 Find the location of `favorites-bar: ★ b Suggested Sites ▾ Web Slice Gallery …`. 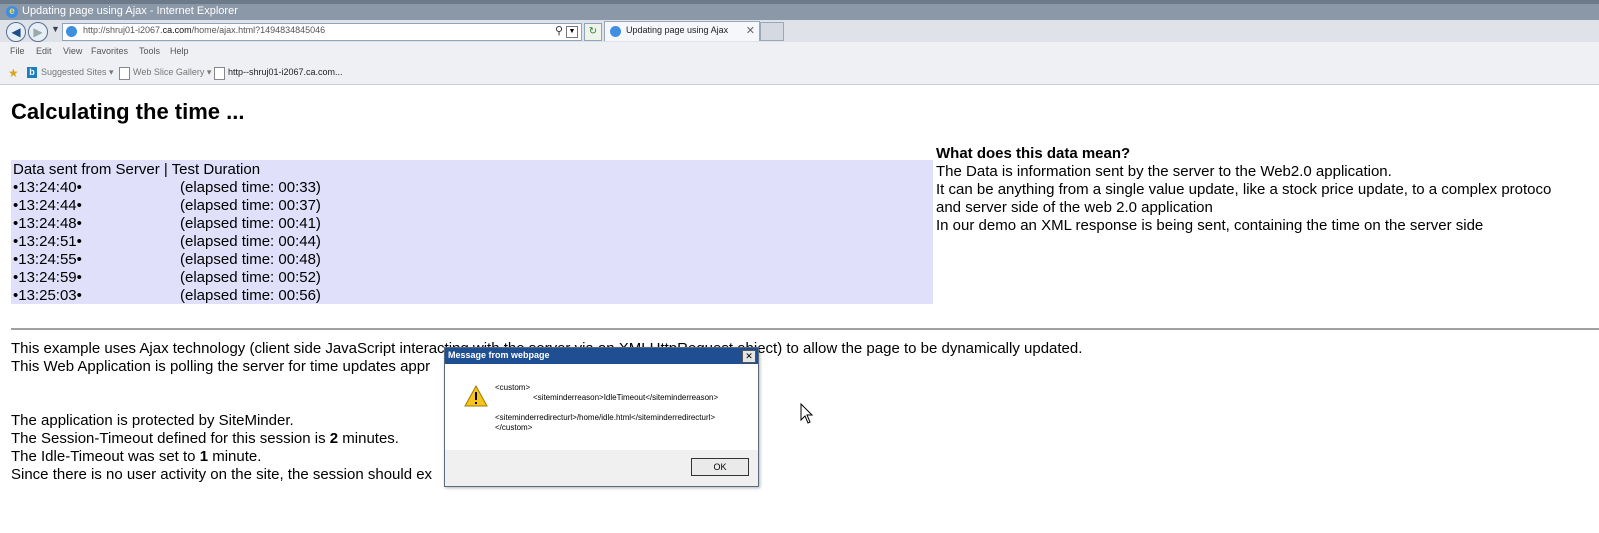

favorites-bar: ★ b Suggested Sites ▾ Web Slice Gallery … is located at coordinates (799, 73).